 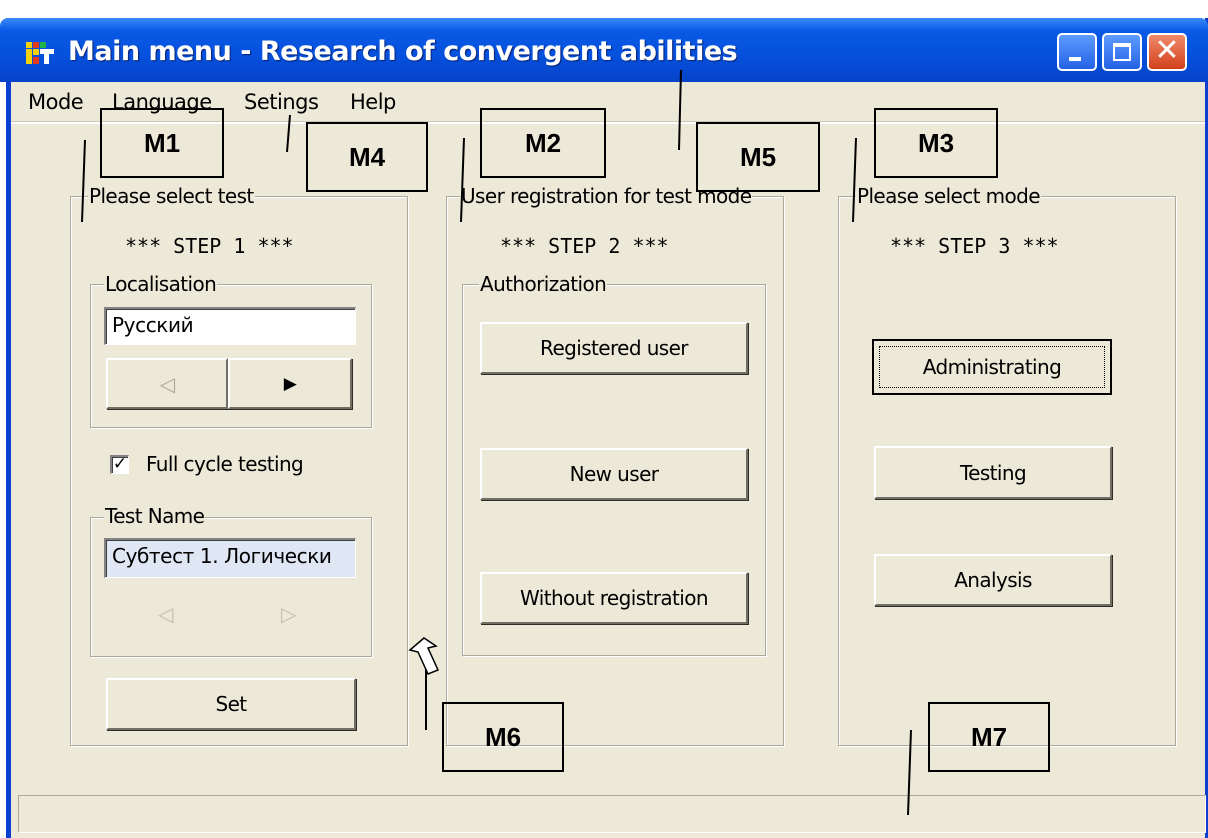 I want to click on localisation-prev-button: ◁, so click(x=167, y=383).